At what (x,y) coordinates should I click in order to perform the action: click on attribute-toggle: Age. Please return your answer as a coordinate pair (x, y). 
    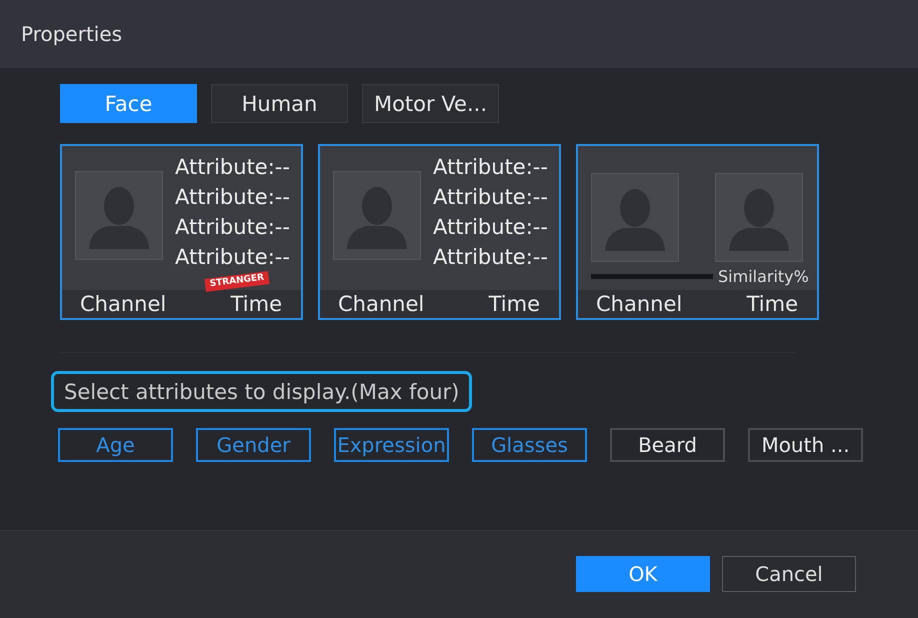
    Looking at the image, I should click on (115, 445).